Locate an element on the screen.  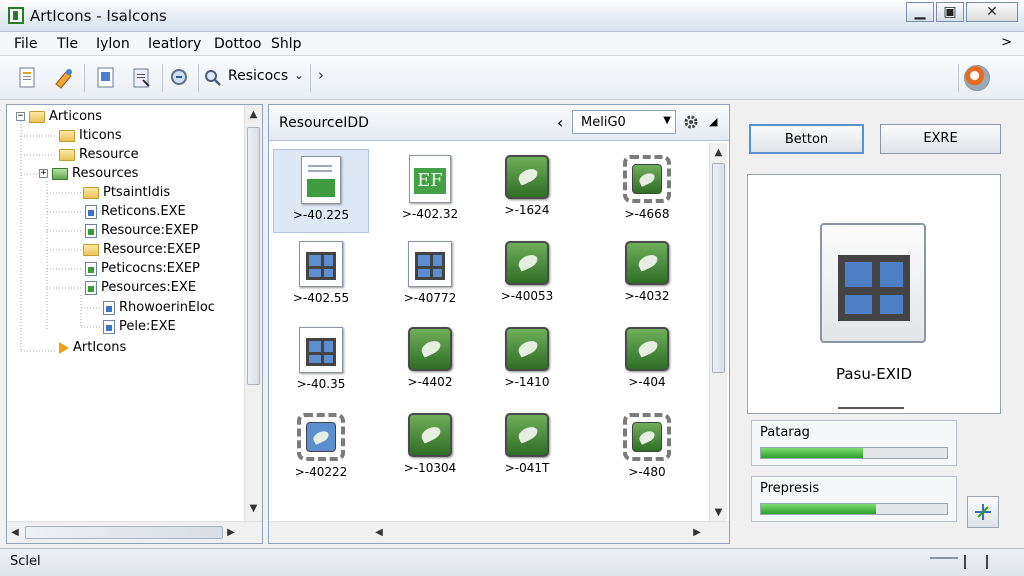
tree-horizontal-scrollbar: ◀ ▶ is located at coordinates (134, 532).